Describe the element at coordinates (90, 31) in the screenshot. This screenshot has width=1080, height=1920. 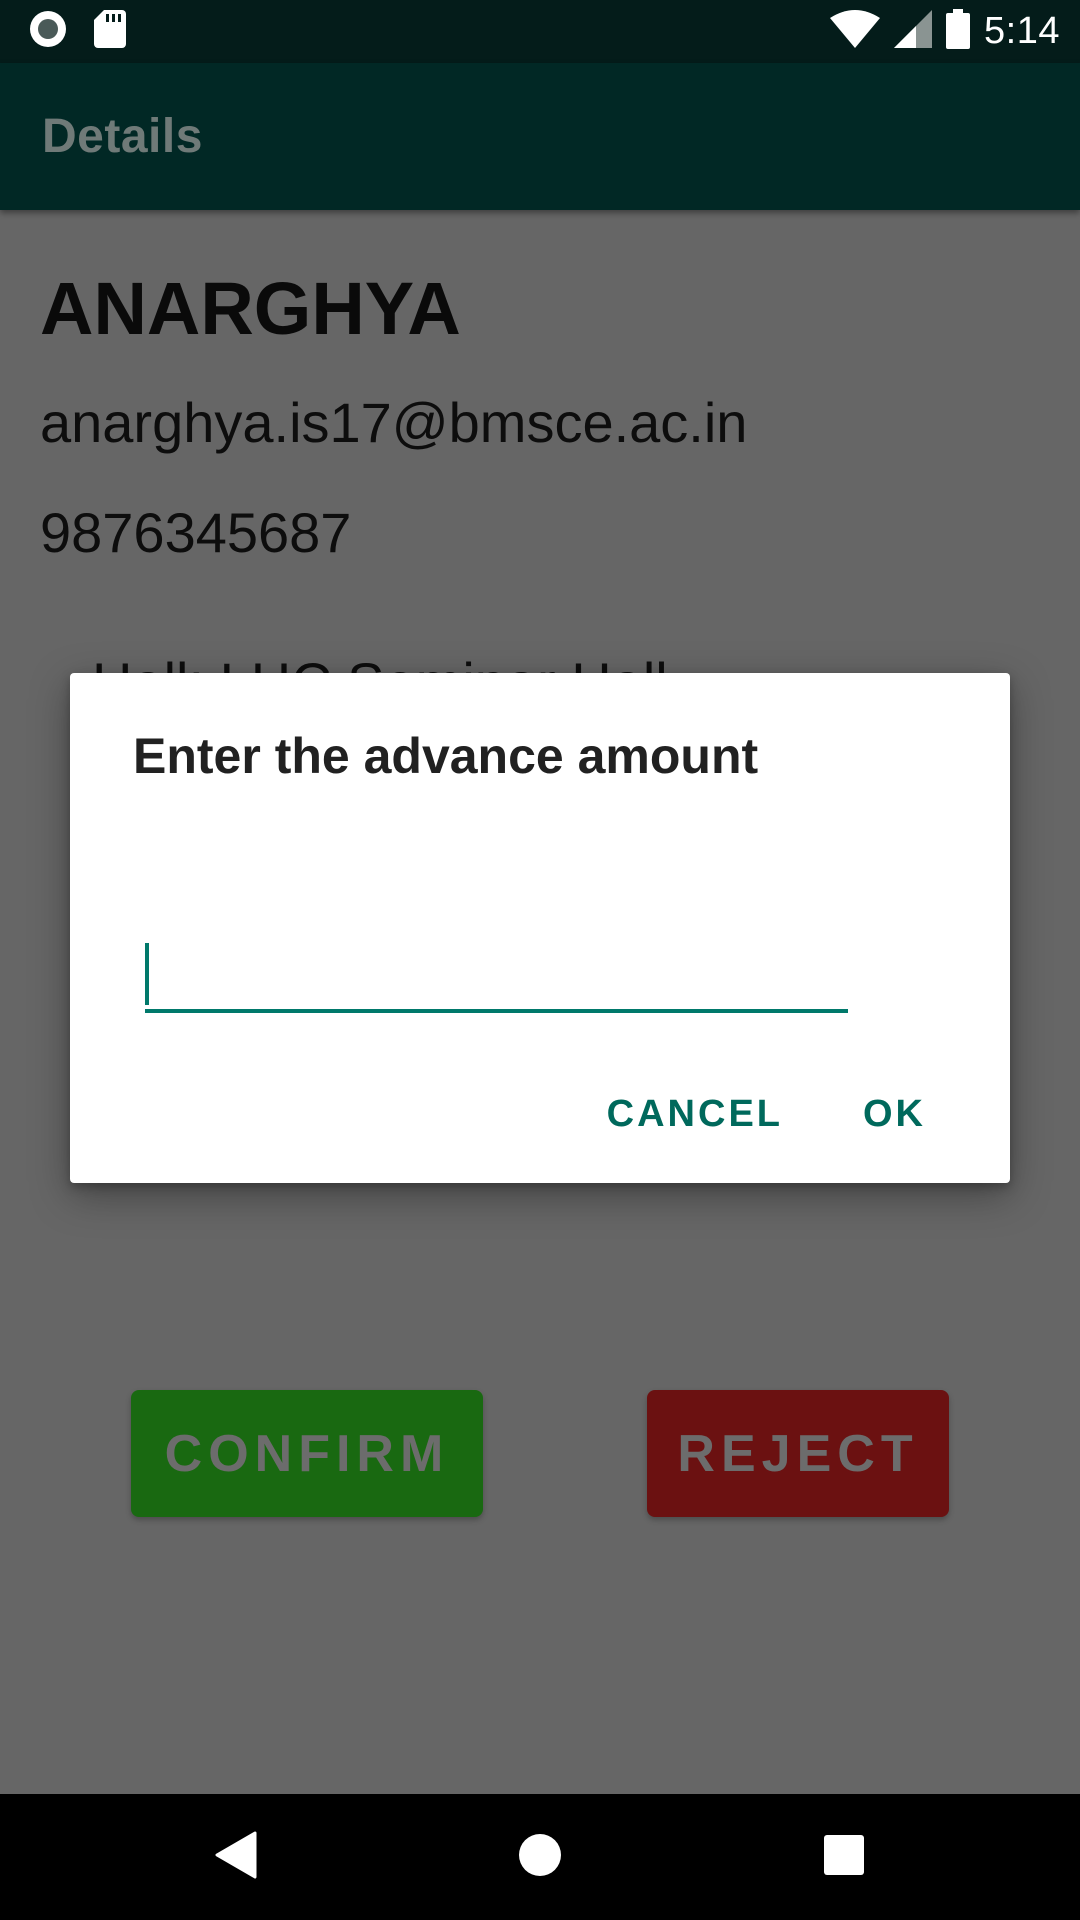
I see `status-left` at that location.